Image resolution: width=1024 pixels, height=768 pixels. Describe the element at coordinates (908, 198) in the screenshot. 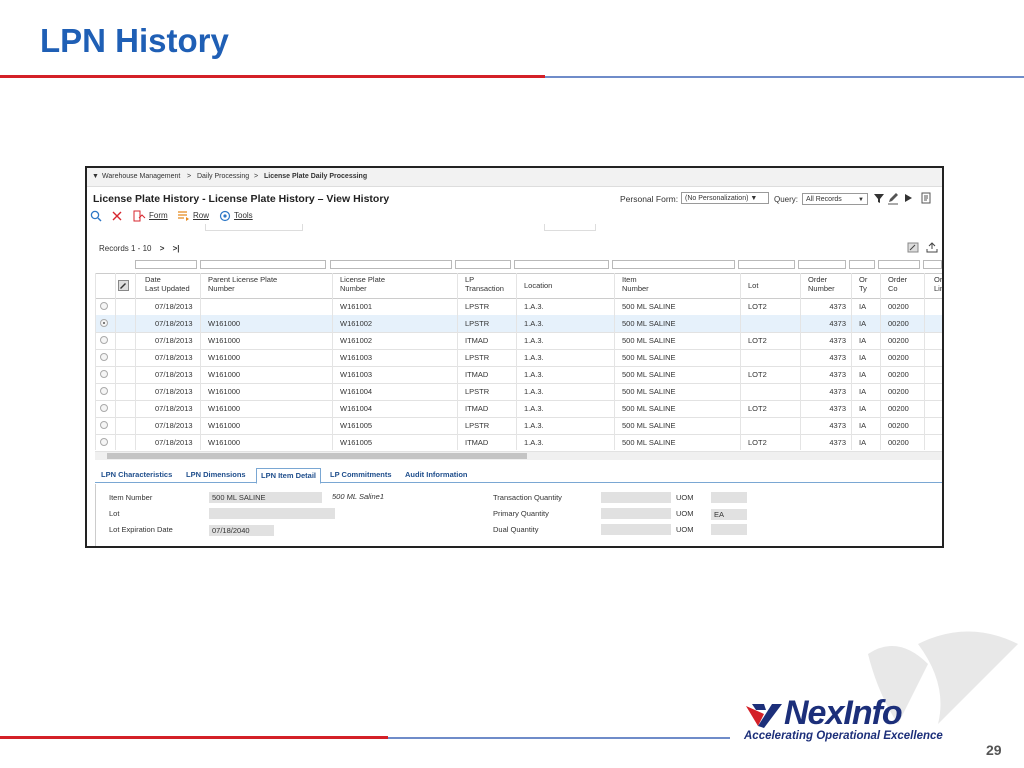

I see `play-icon` at that location.